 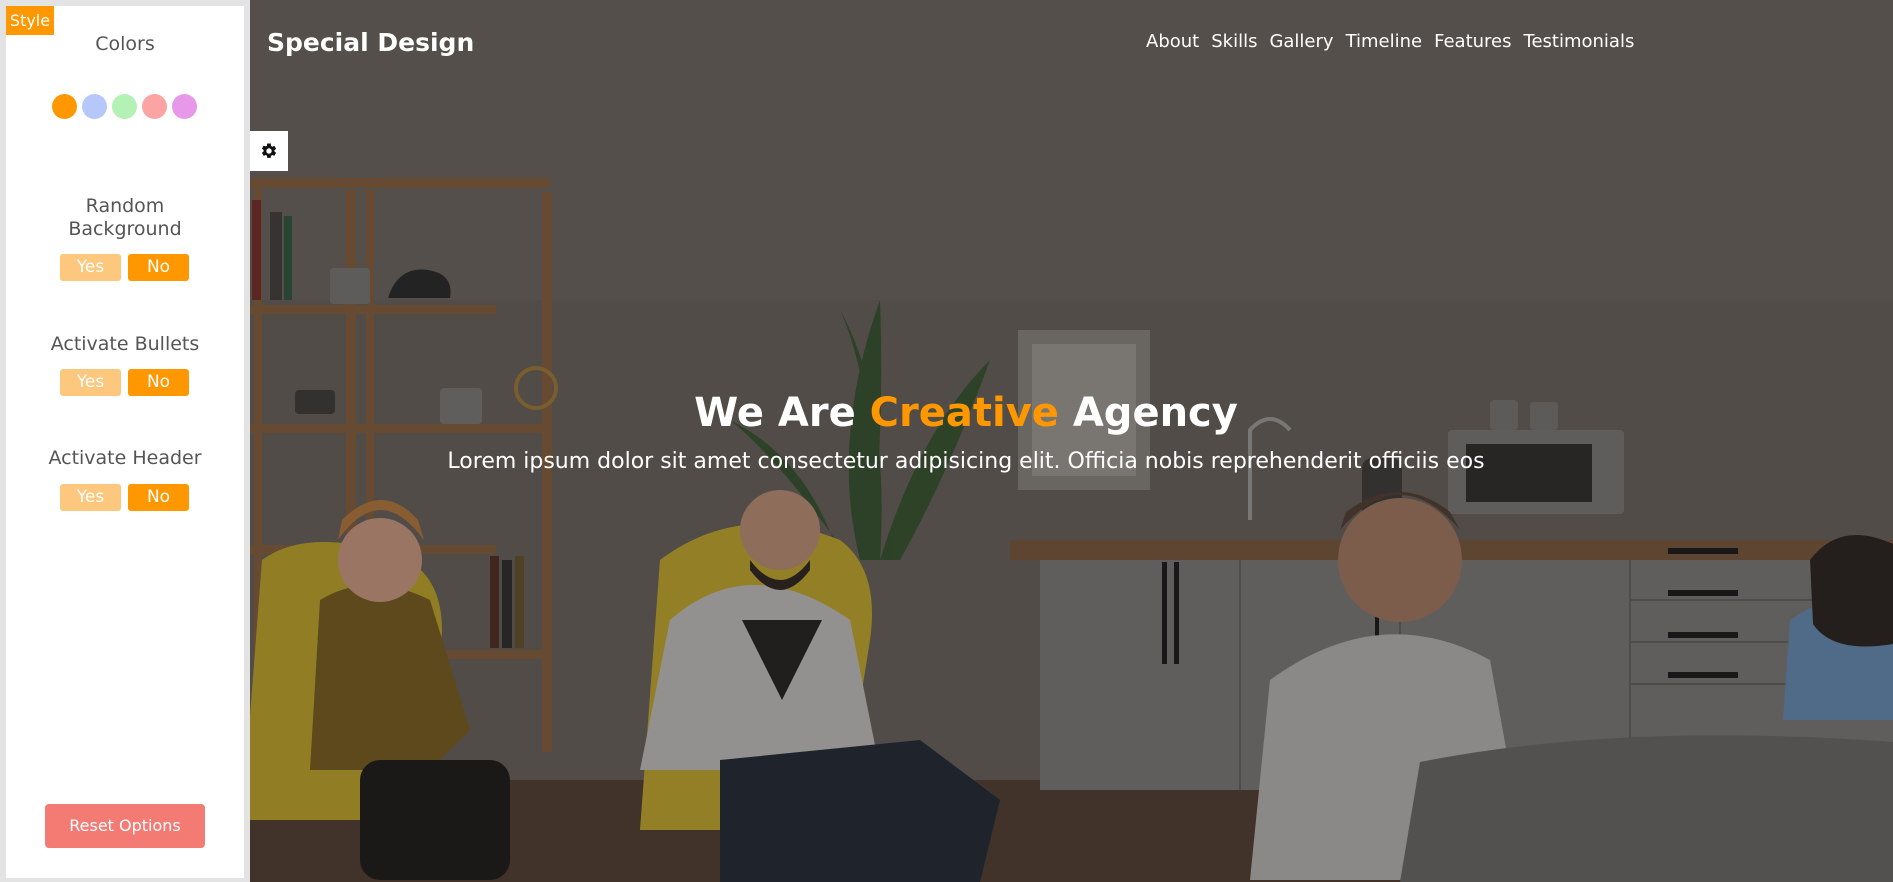 I want to click on random-background-options: Yes No, so click(x=124, y=267).